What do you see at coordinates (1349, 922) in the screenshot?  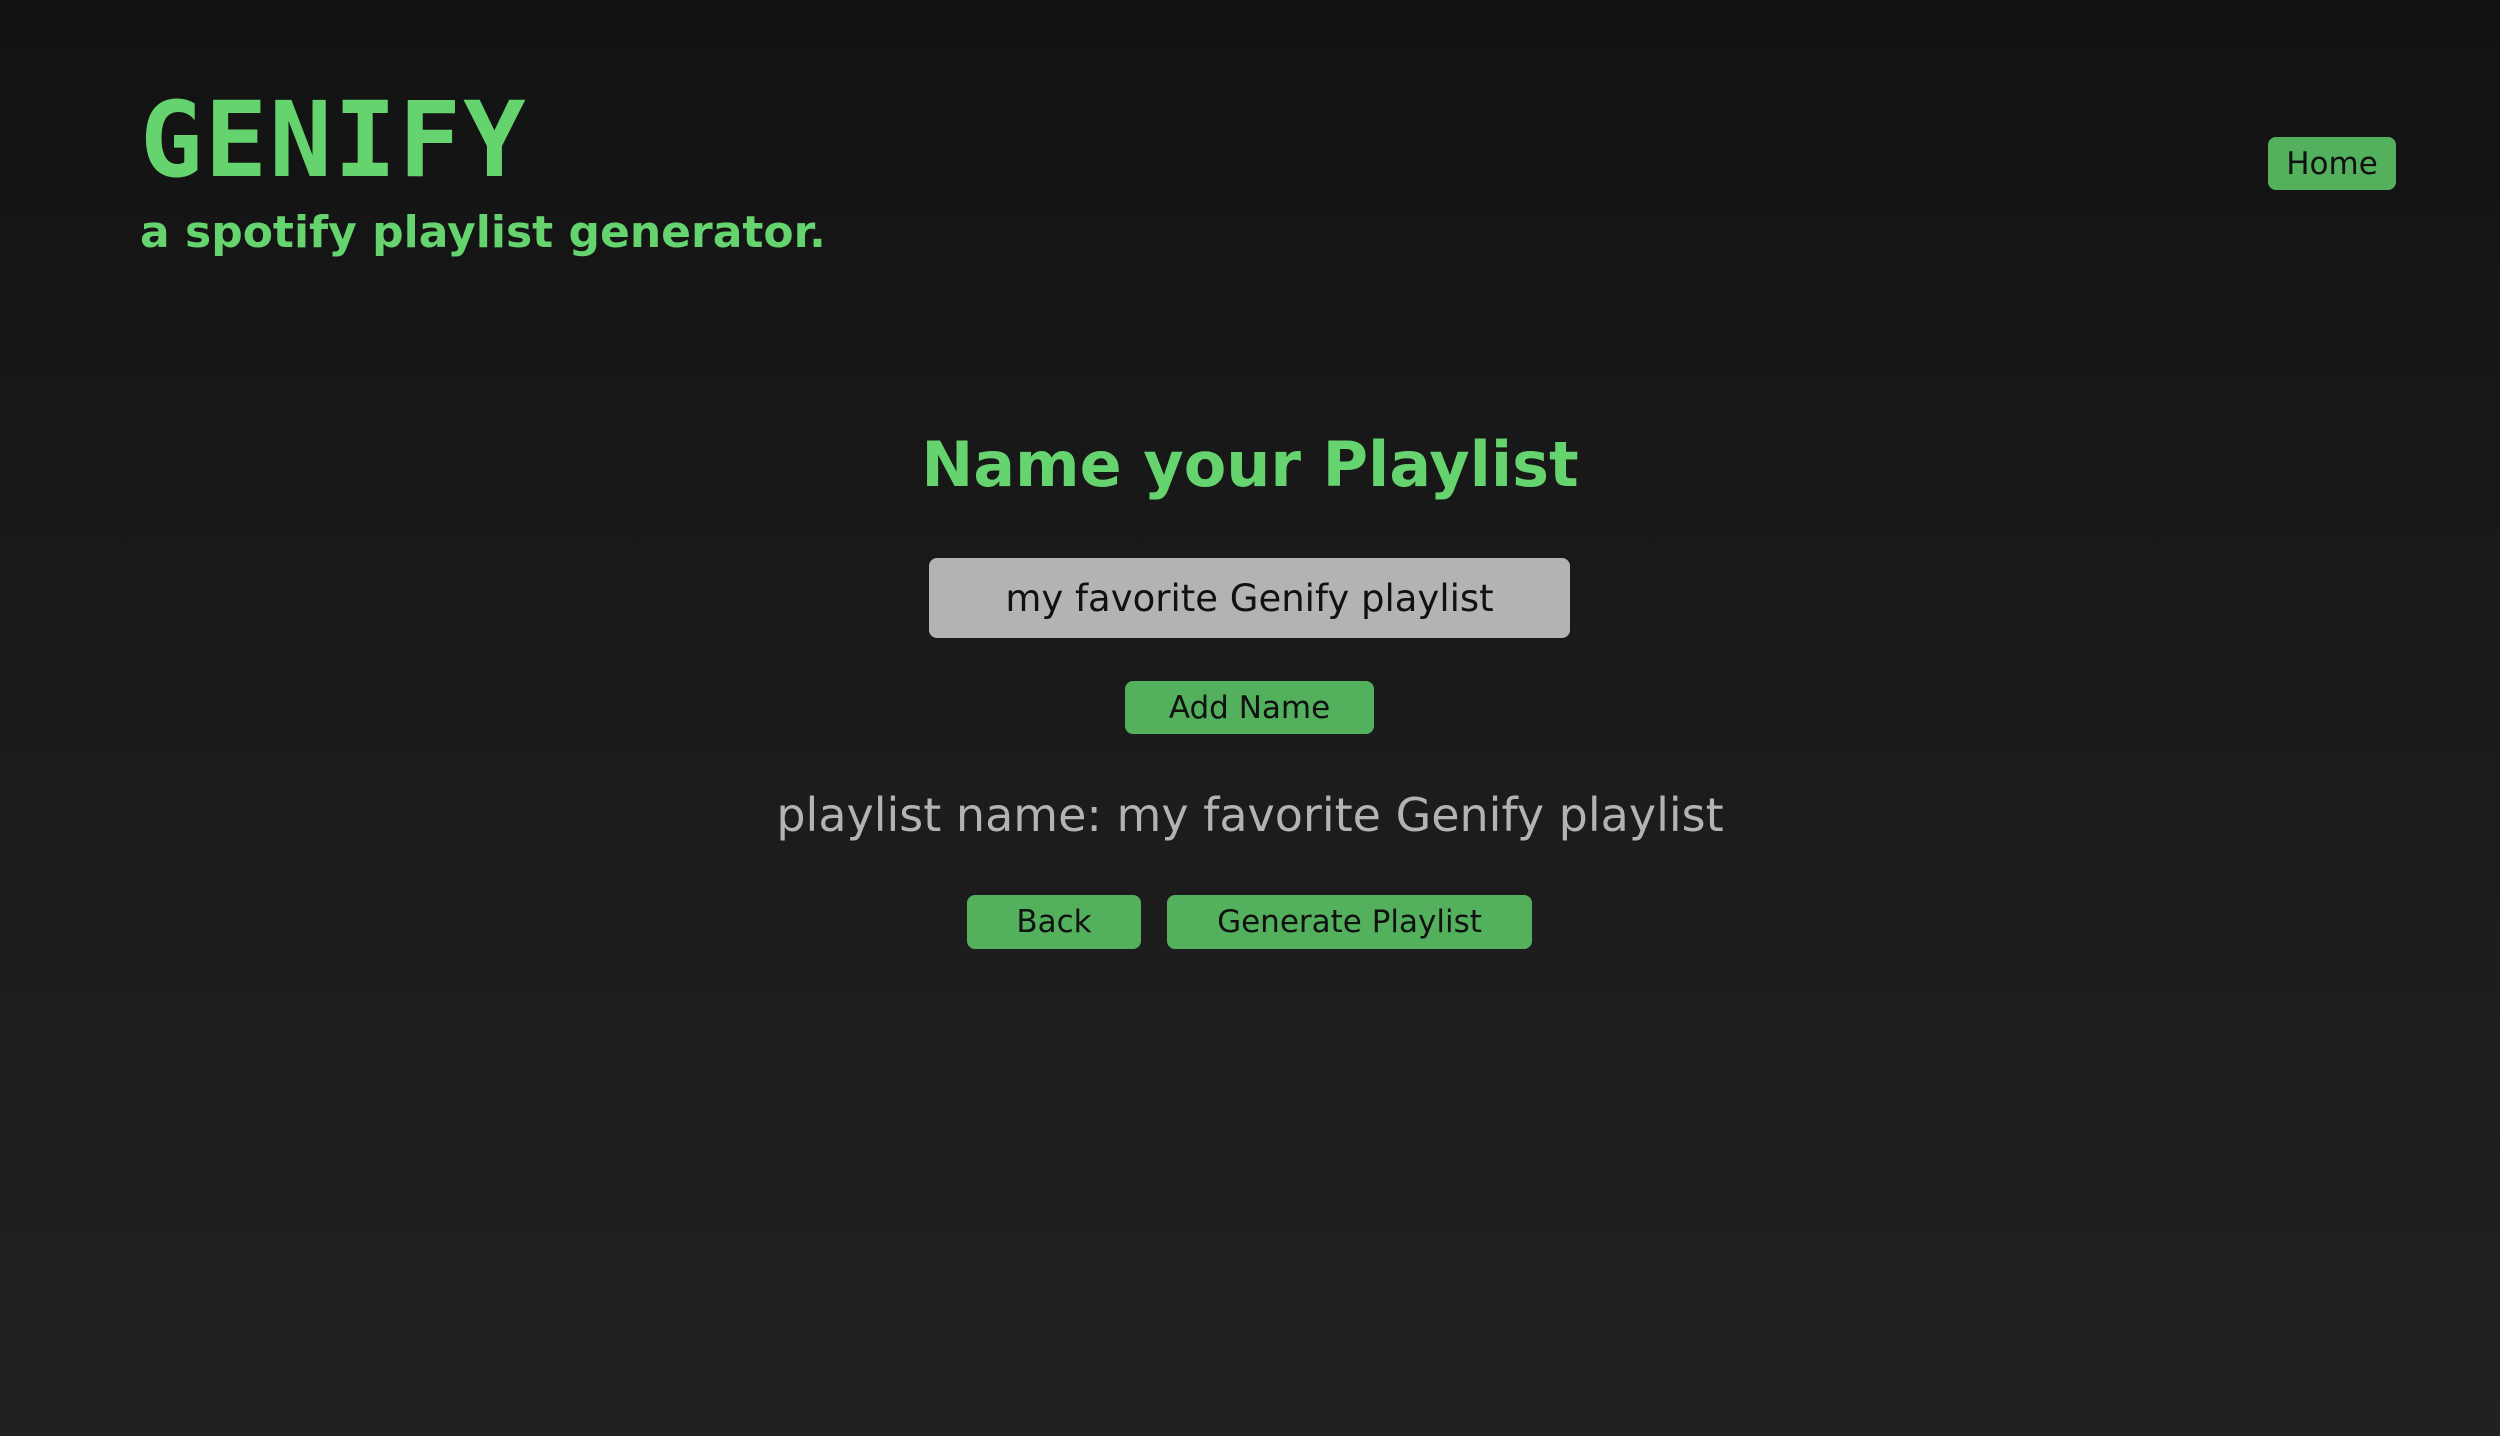 I see `generate-playlist-button: Generate Playlist` at bounding box center [1349, 922].